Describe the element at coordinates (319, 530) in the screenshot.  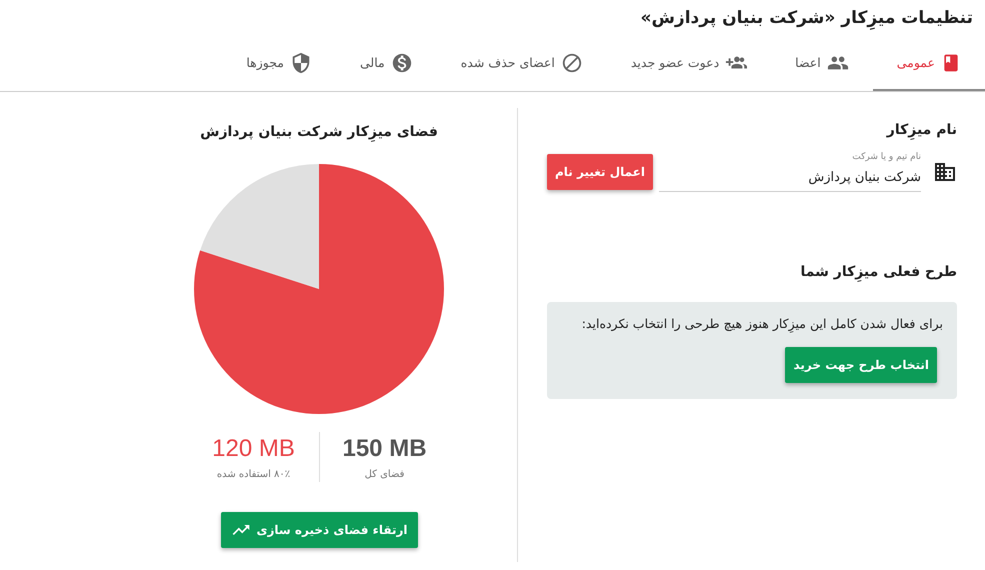
I see `upgrade-button: ارتقاء فضای ذخیره سازی` at that location.